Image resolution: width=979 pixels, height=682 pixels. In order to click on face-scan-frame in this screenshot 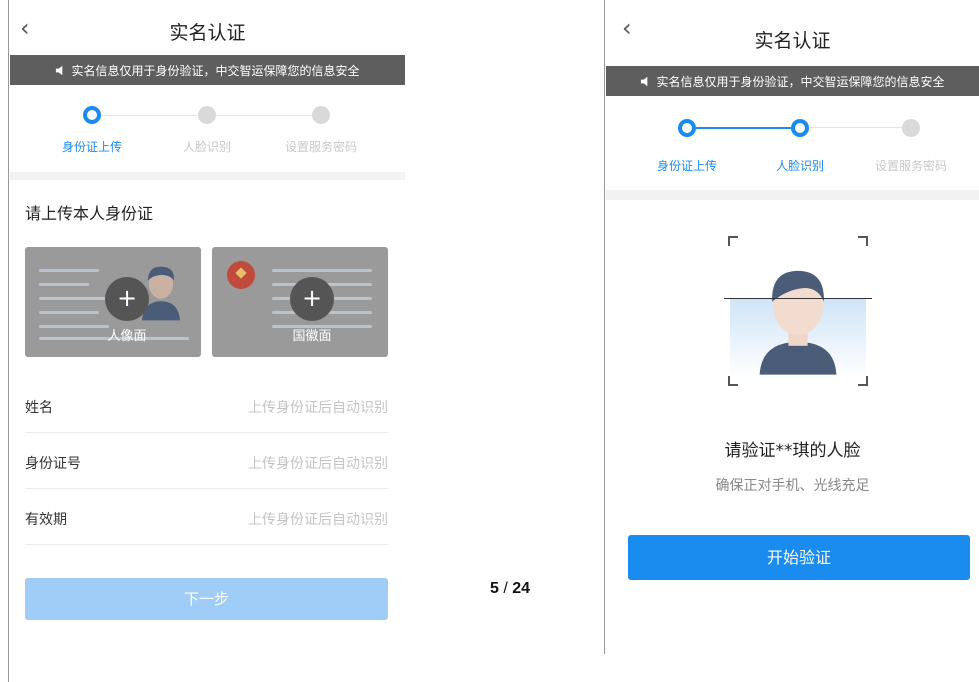, I will do `click(798, 311)`.